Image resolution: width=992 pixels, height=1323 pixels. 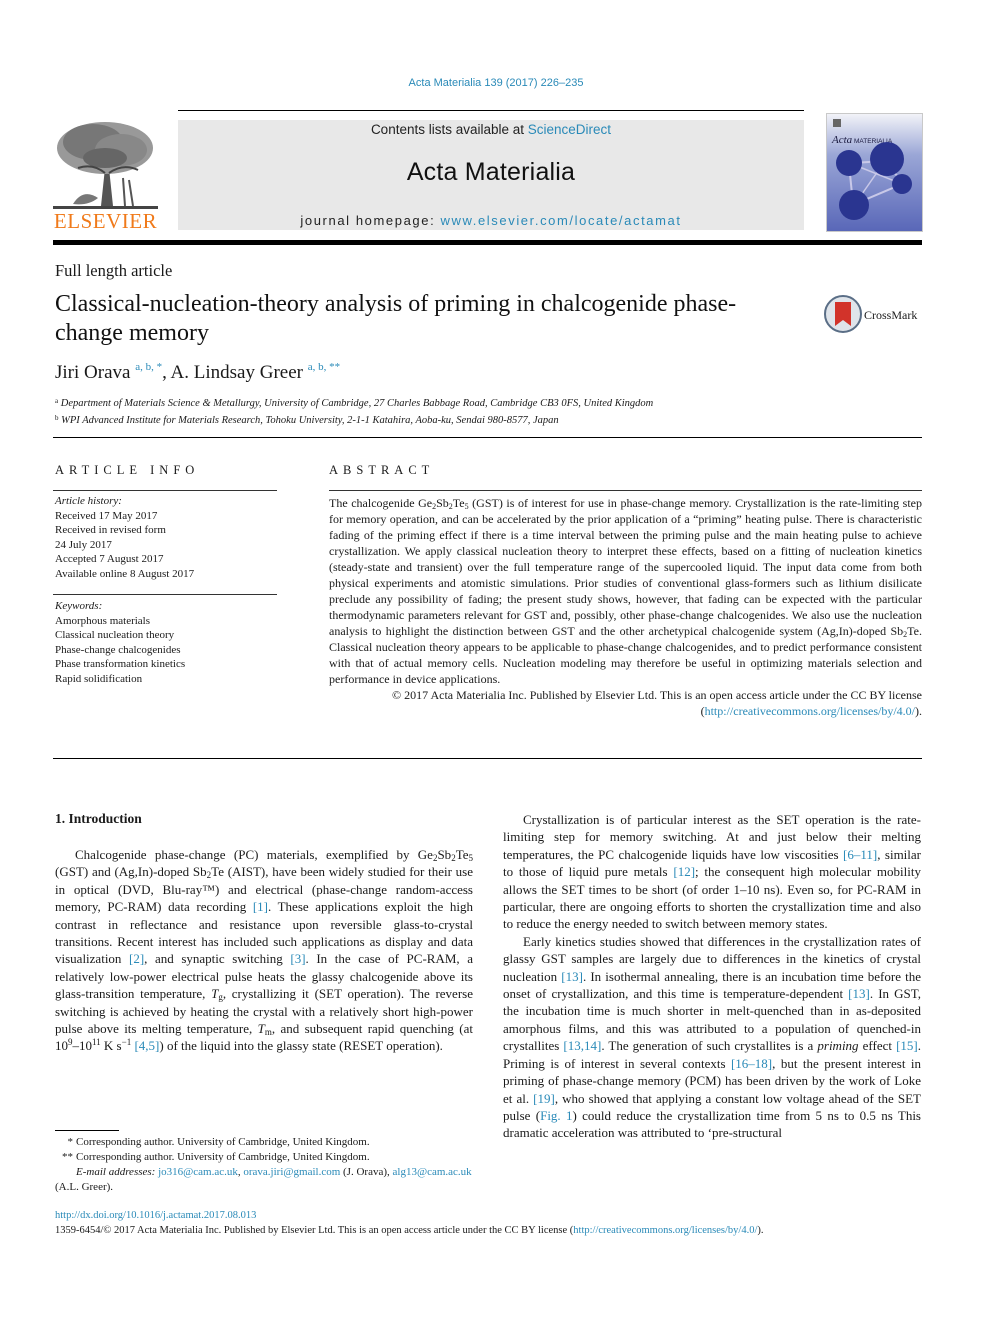 What do you see at coordinates (297, 958) in the screenshot?
I see `citation-link: [3]` at bounding box center [297, 958].